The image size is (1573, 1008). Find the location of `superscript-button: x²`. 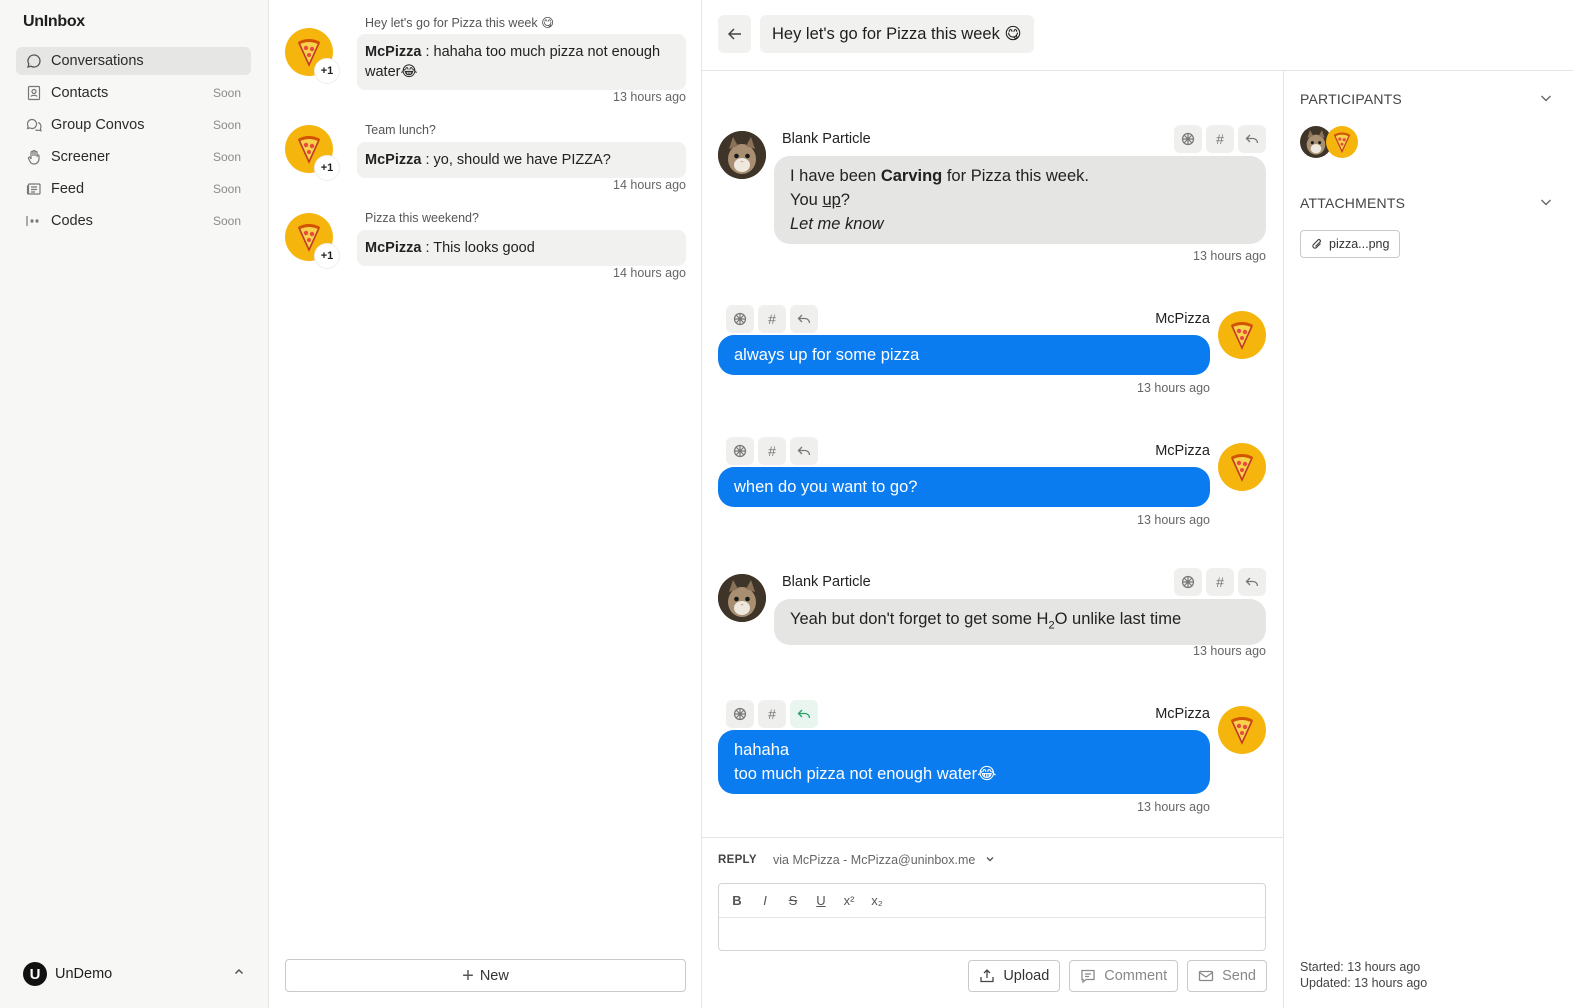

superscript-button: x² is located at coordinates (849, 901).